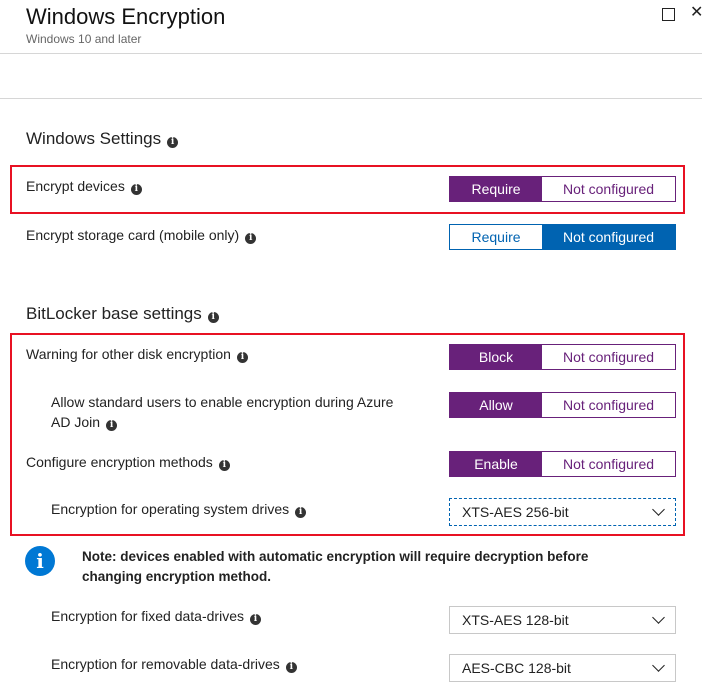  What do you see at coordinates (147, 616) in the screenshot?
I see `fixed-drives-label-text: Encryption for fixed data-drives` at bounding box center [147, 616].